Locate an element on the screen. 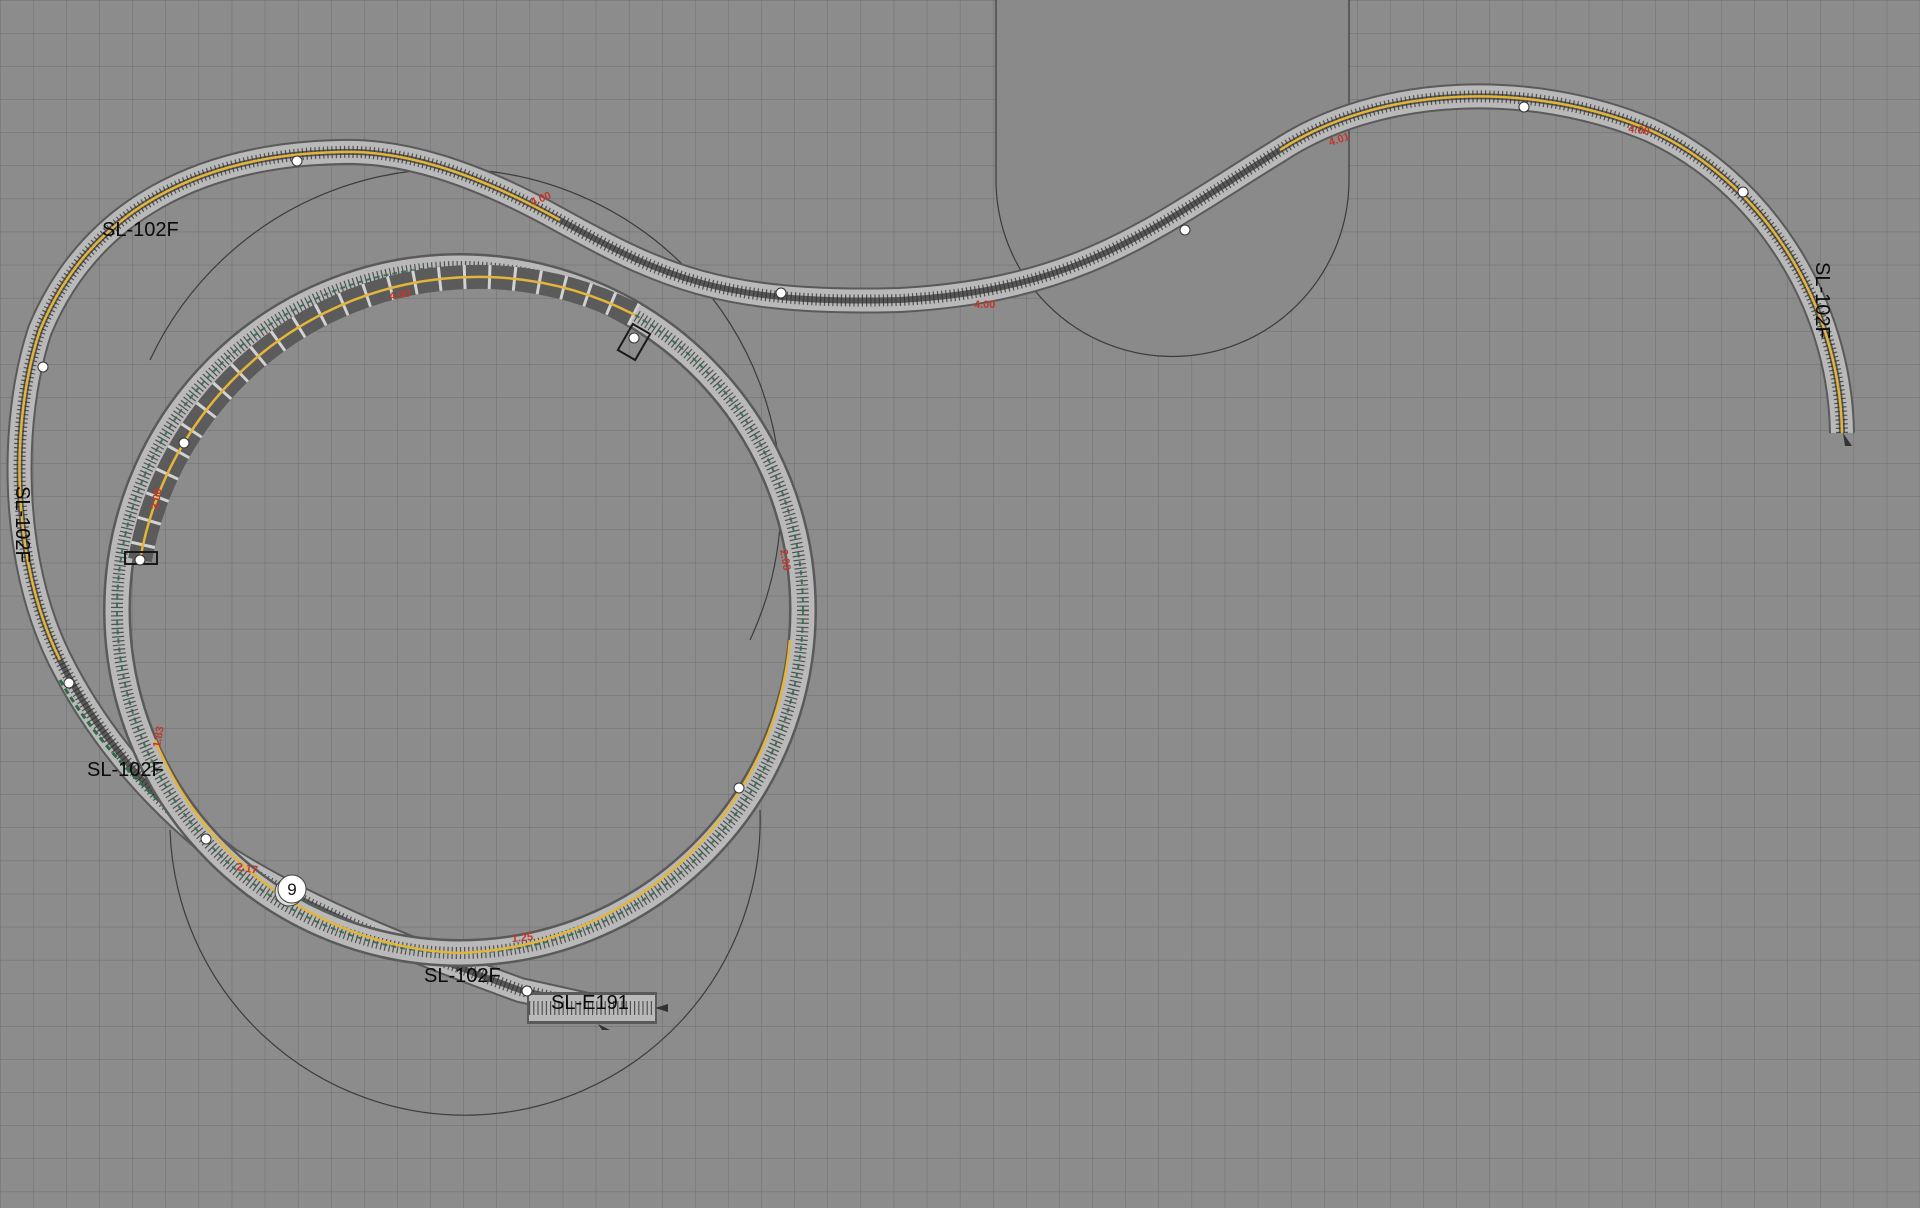 Image resolution: width=1920 pixels, height=1208 pixels. elevation-label: 1.25 is located at coordinates (522, 938).